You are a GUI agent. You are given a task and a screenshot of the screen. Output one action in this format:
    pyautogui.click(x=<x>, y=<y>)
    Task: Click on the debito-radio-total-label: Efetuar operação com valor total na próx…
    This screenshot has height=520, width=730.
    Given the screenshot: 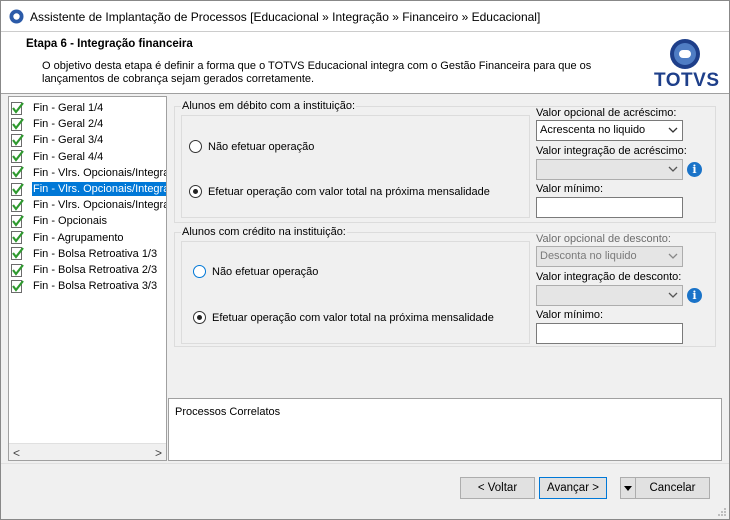 What is the action you would take?
    pyautogui.click(x=349, y=191)
    